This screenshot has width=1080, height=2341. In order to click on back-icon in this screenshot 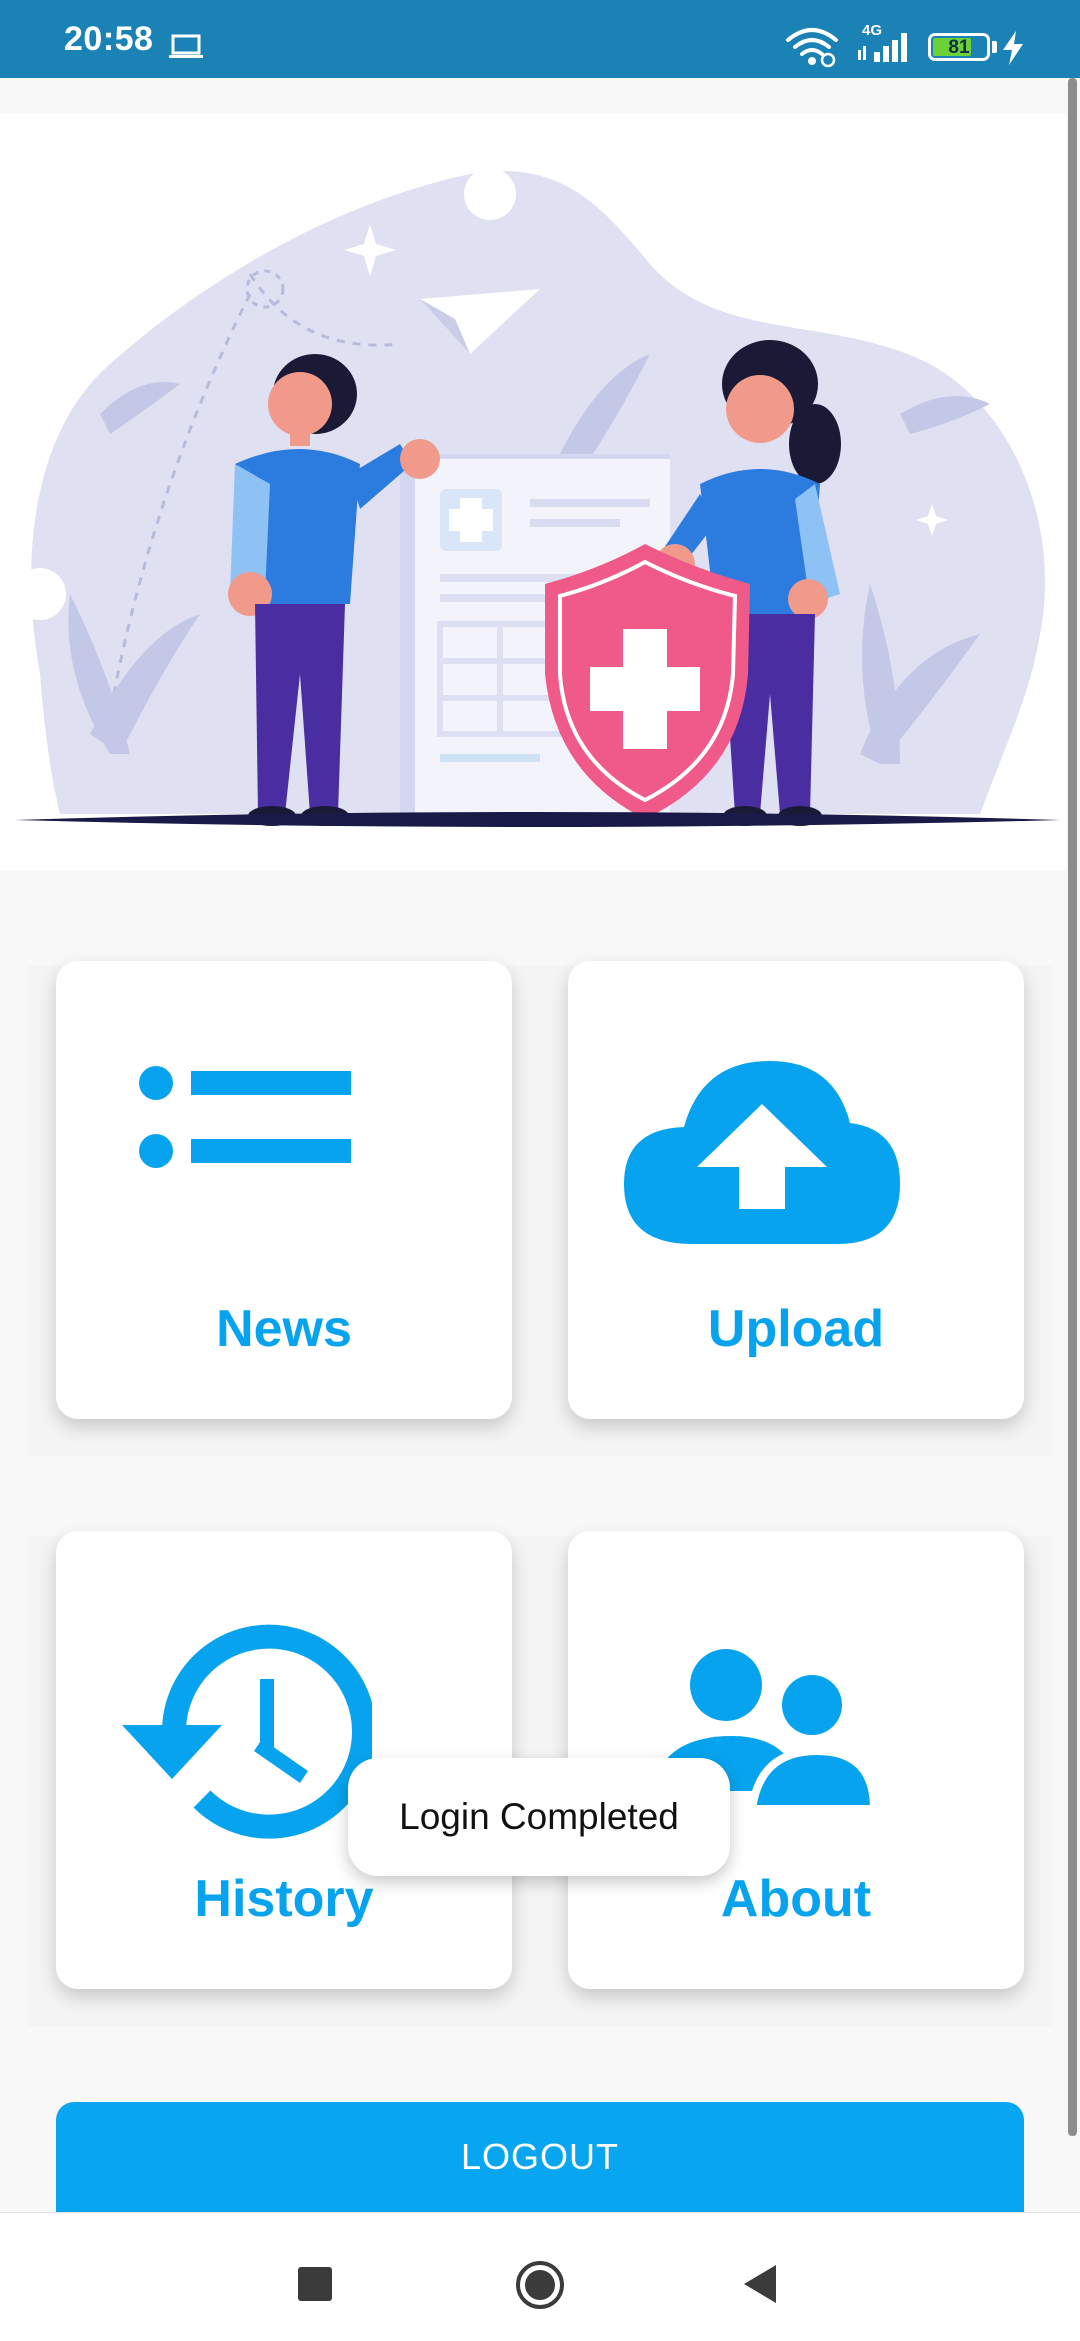, I will do `click(761, 2284)`.